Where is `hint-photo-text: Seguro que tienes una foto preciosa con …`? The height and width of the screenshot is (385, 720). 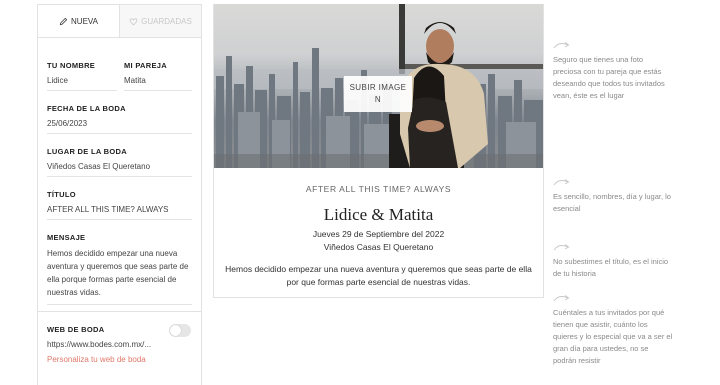 hint-photo-text: Seguro que tienes una foto preciosa con … is located at coordinates (609, 77).